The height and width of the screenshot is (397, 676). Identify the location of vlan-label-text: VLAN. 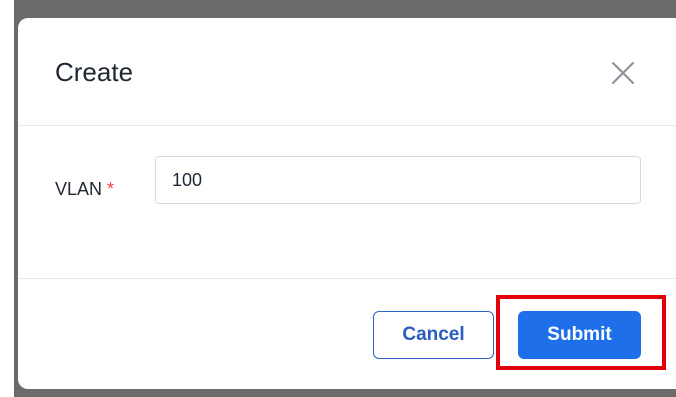
(79, 189).